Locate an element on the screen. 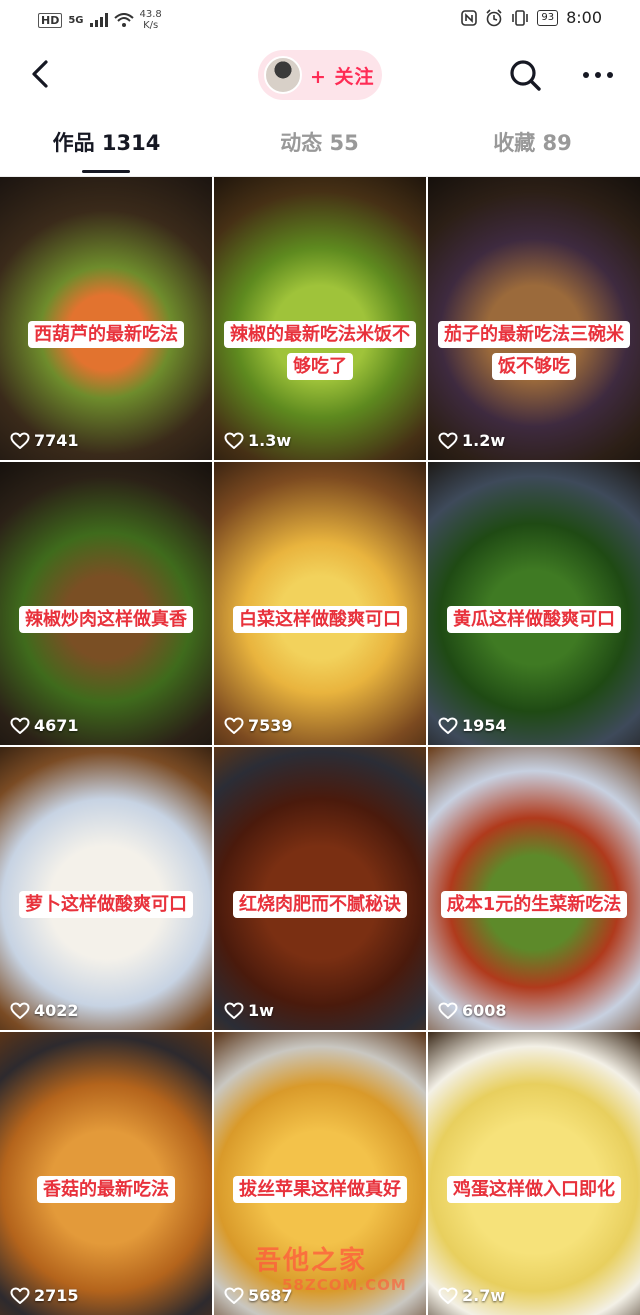 The image size is (640, 1315). like-count: 1.3w is located at coordinates (257, 440).